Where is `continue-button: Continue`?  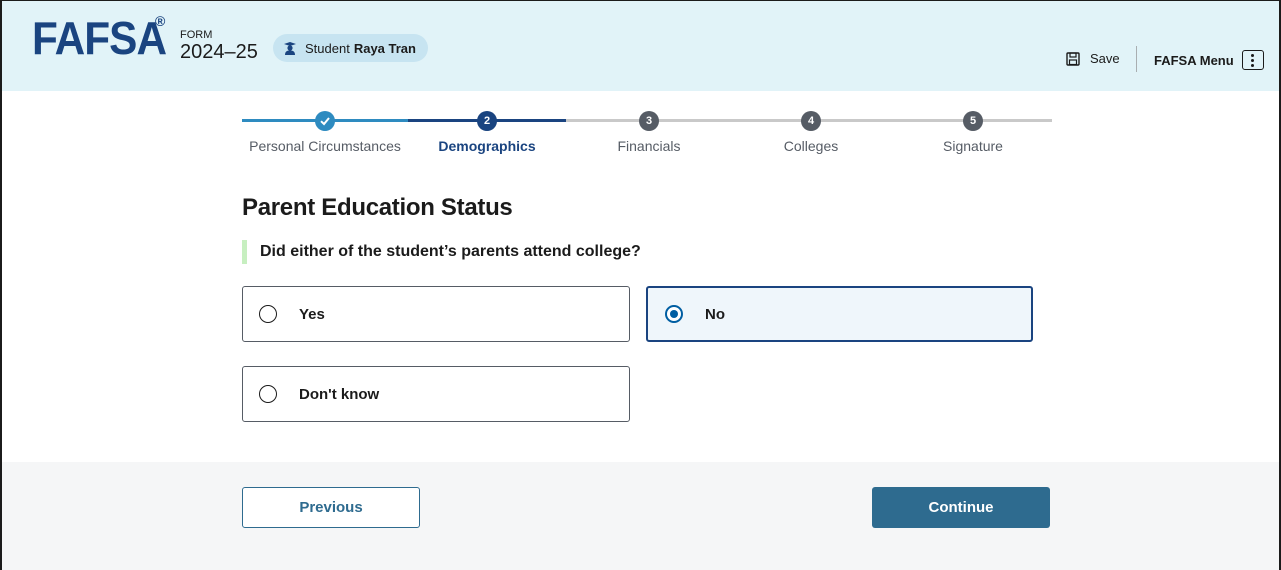
continue-button: Continue is located at coordinates (961, 507).